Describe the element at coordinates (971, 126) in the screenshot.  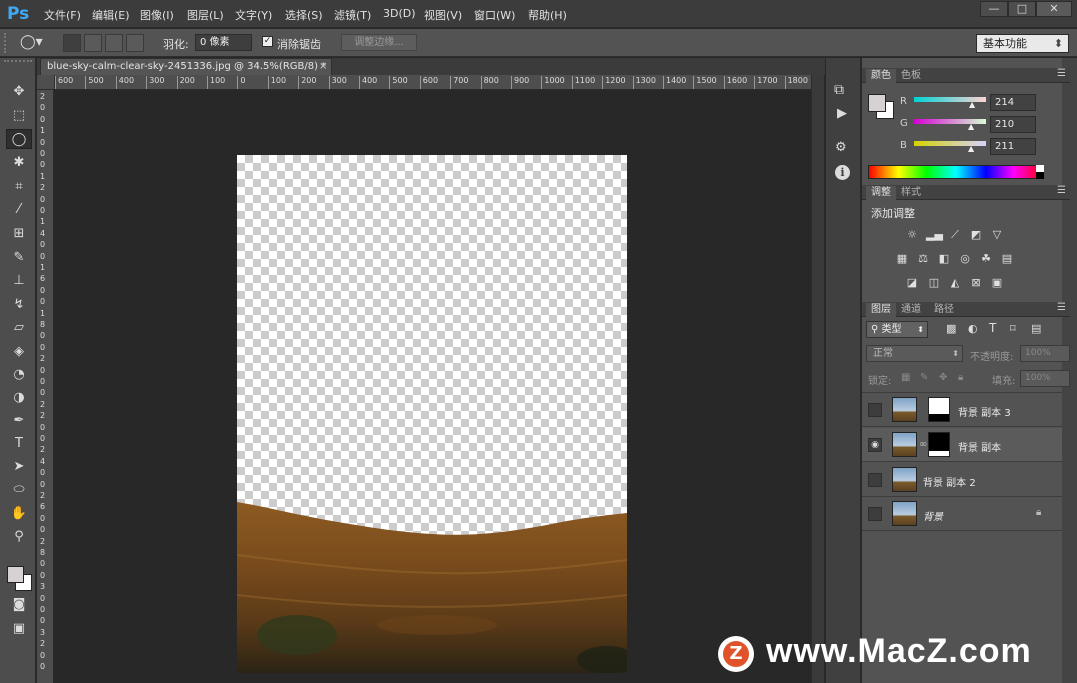
I see `slider-g-thumb-icon: ▲` at that location.